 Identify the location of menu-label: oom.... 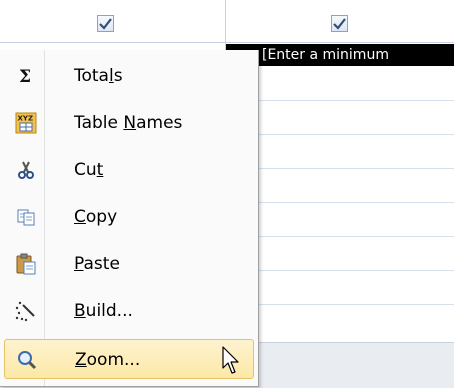
(113, 360).